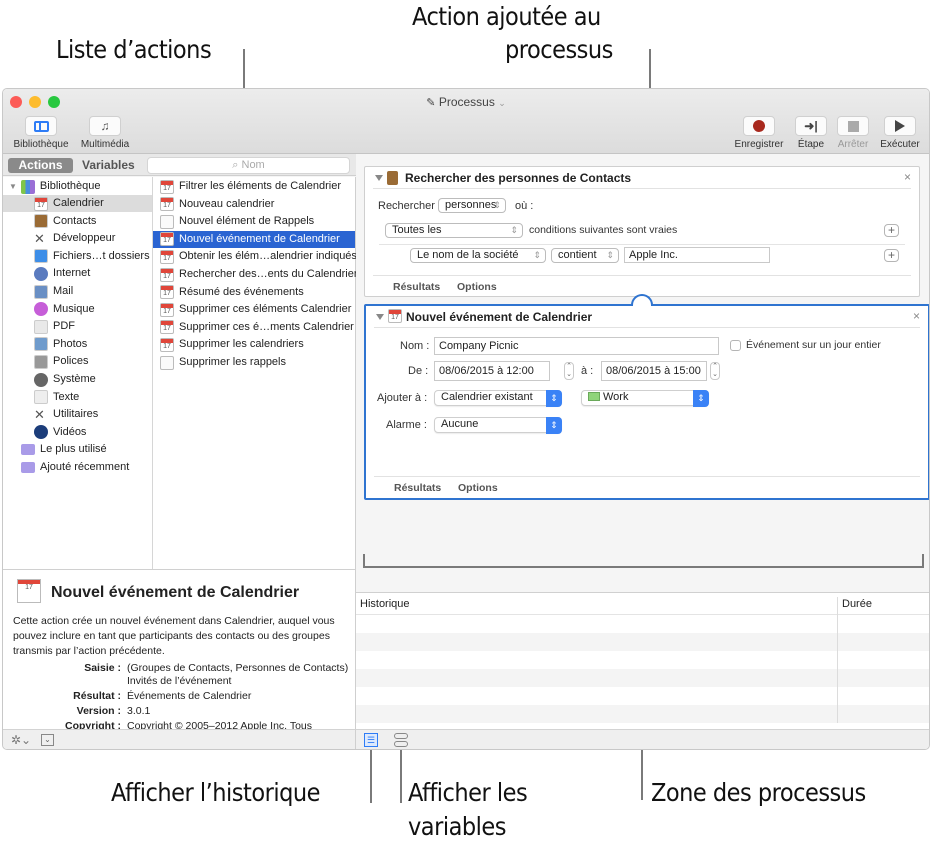 This screenshot has width=931, height=849. What do you see at coordinates (891, 230) in the screenshot?
I see `add-condition-button: +` at bounding box center [891, 230].